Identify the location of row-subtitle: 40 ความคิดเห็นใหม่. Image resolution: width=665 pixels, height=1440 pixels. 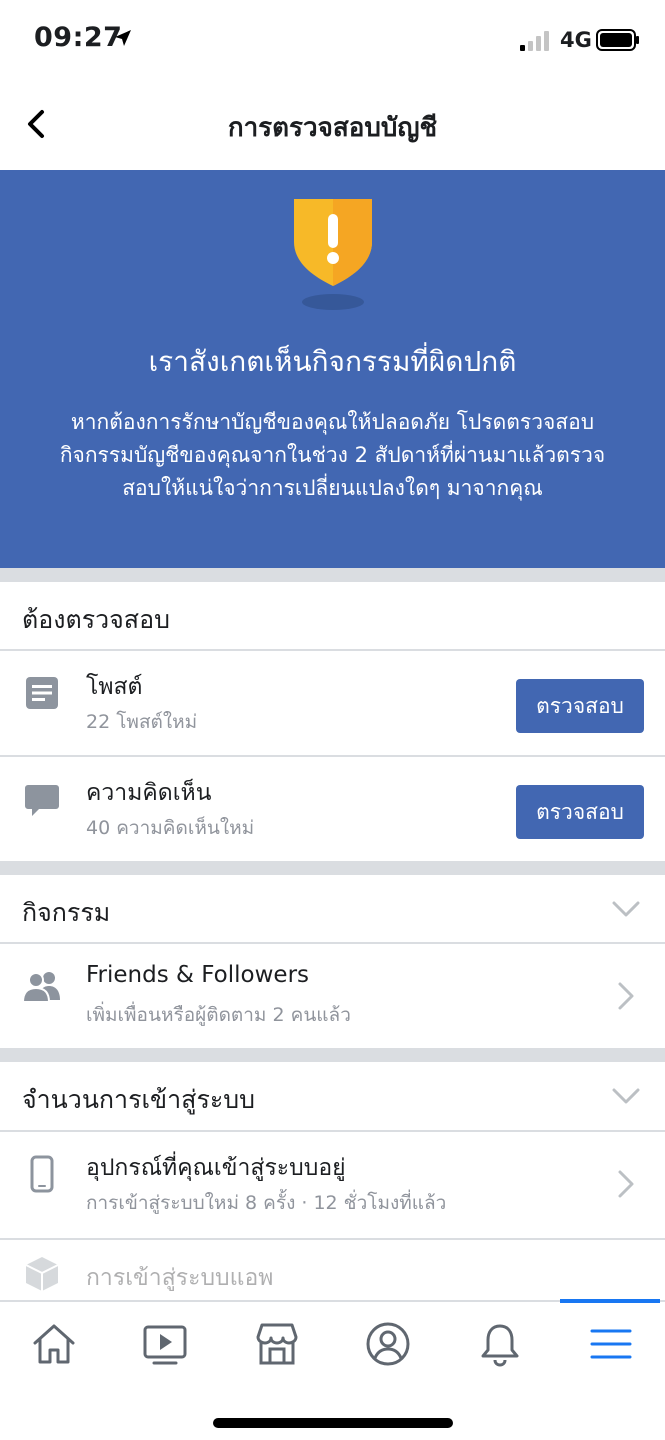
(170, 828).